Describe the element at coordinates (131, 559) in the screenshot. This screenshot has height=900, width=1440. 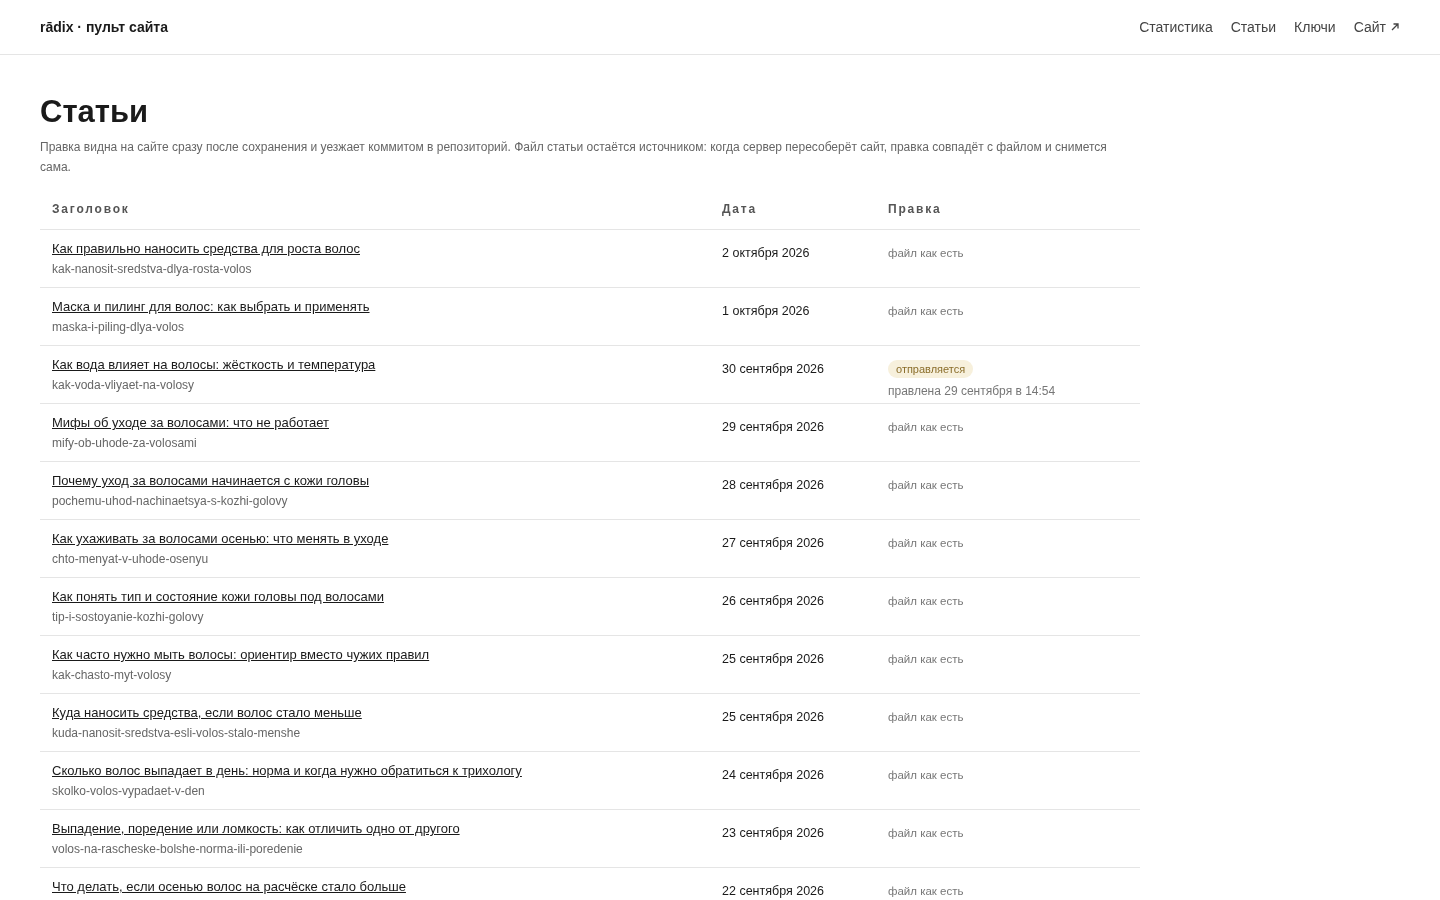
I see `article-slug: chto-menyat-v-uhode-osenyu` at that location.